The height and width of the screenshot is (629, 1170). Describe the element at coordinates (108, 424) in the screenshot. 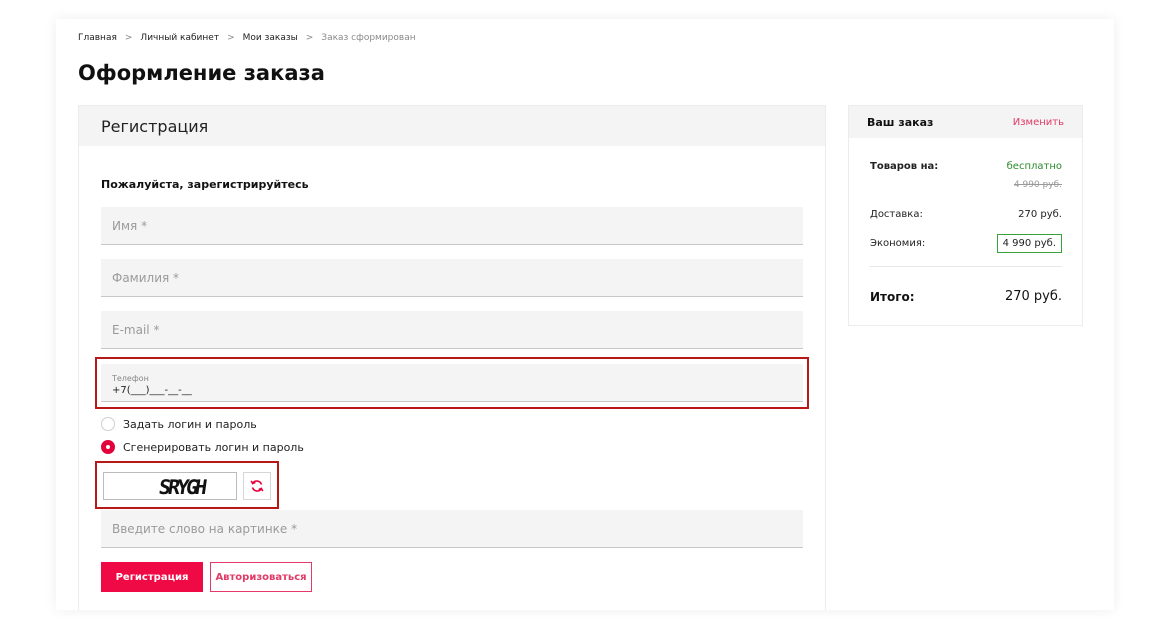

I see `radio-set-login-circle` at that location.